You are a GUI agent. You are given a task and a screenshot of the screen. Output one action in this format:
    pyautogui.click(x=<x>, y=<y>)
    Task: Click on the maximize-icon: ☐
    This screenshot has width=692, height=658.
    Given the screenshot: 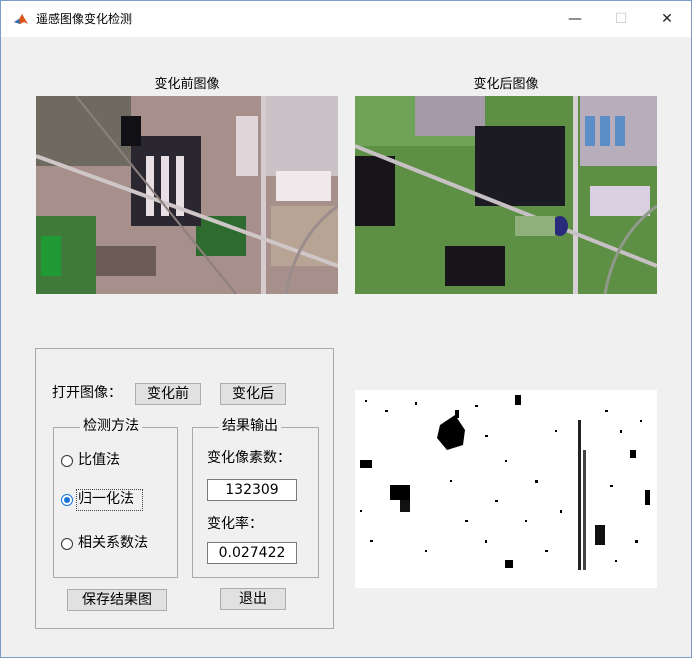 What is the action you would take?
    pyautogui.click(x=621, y=19)
    